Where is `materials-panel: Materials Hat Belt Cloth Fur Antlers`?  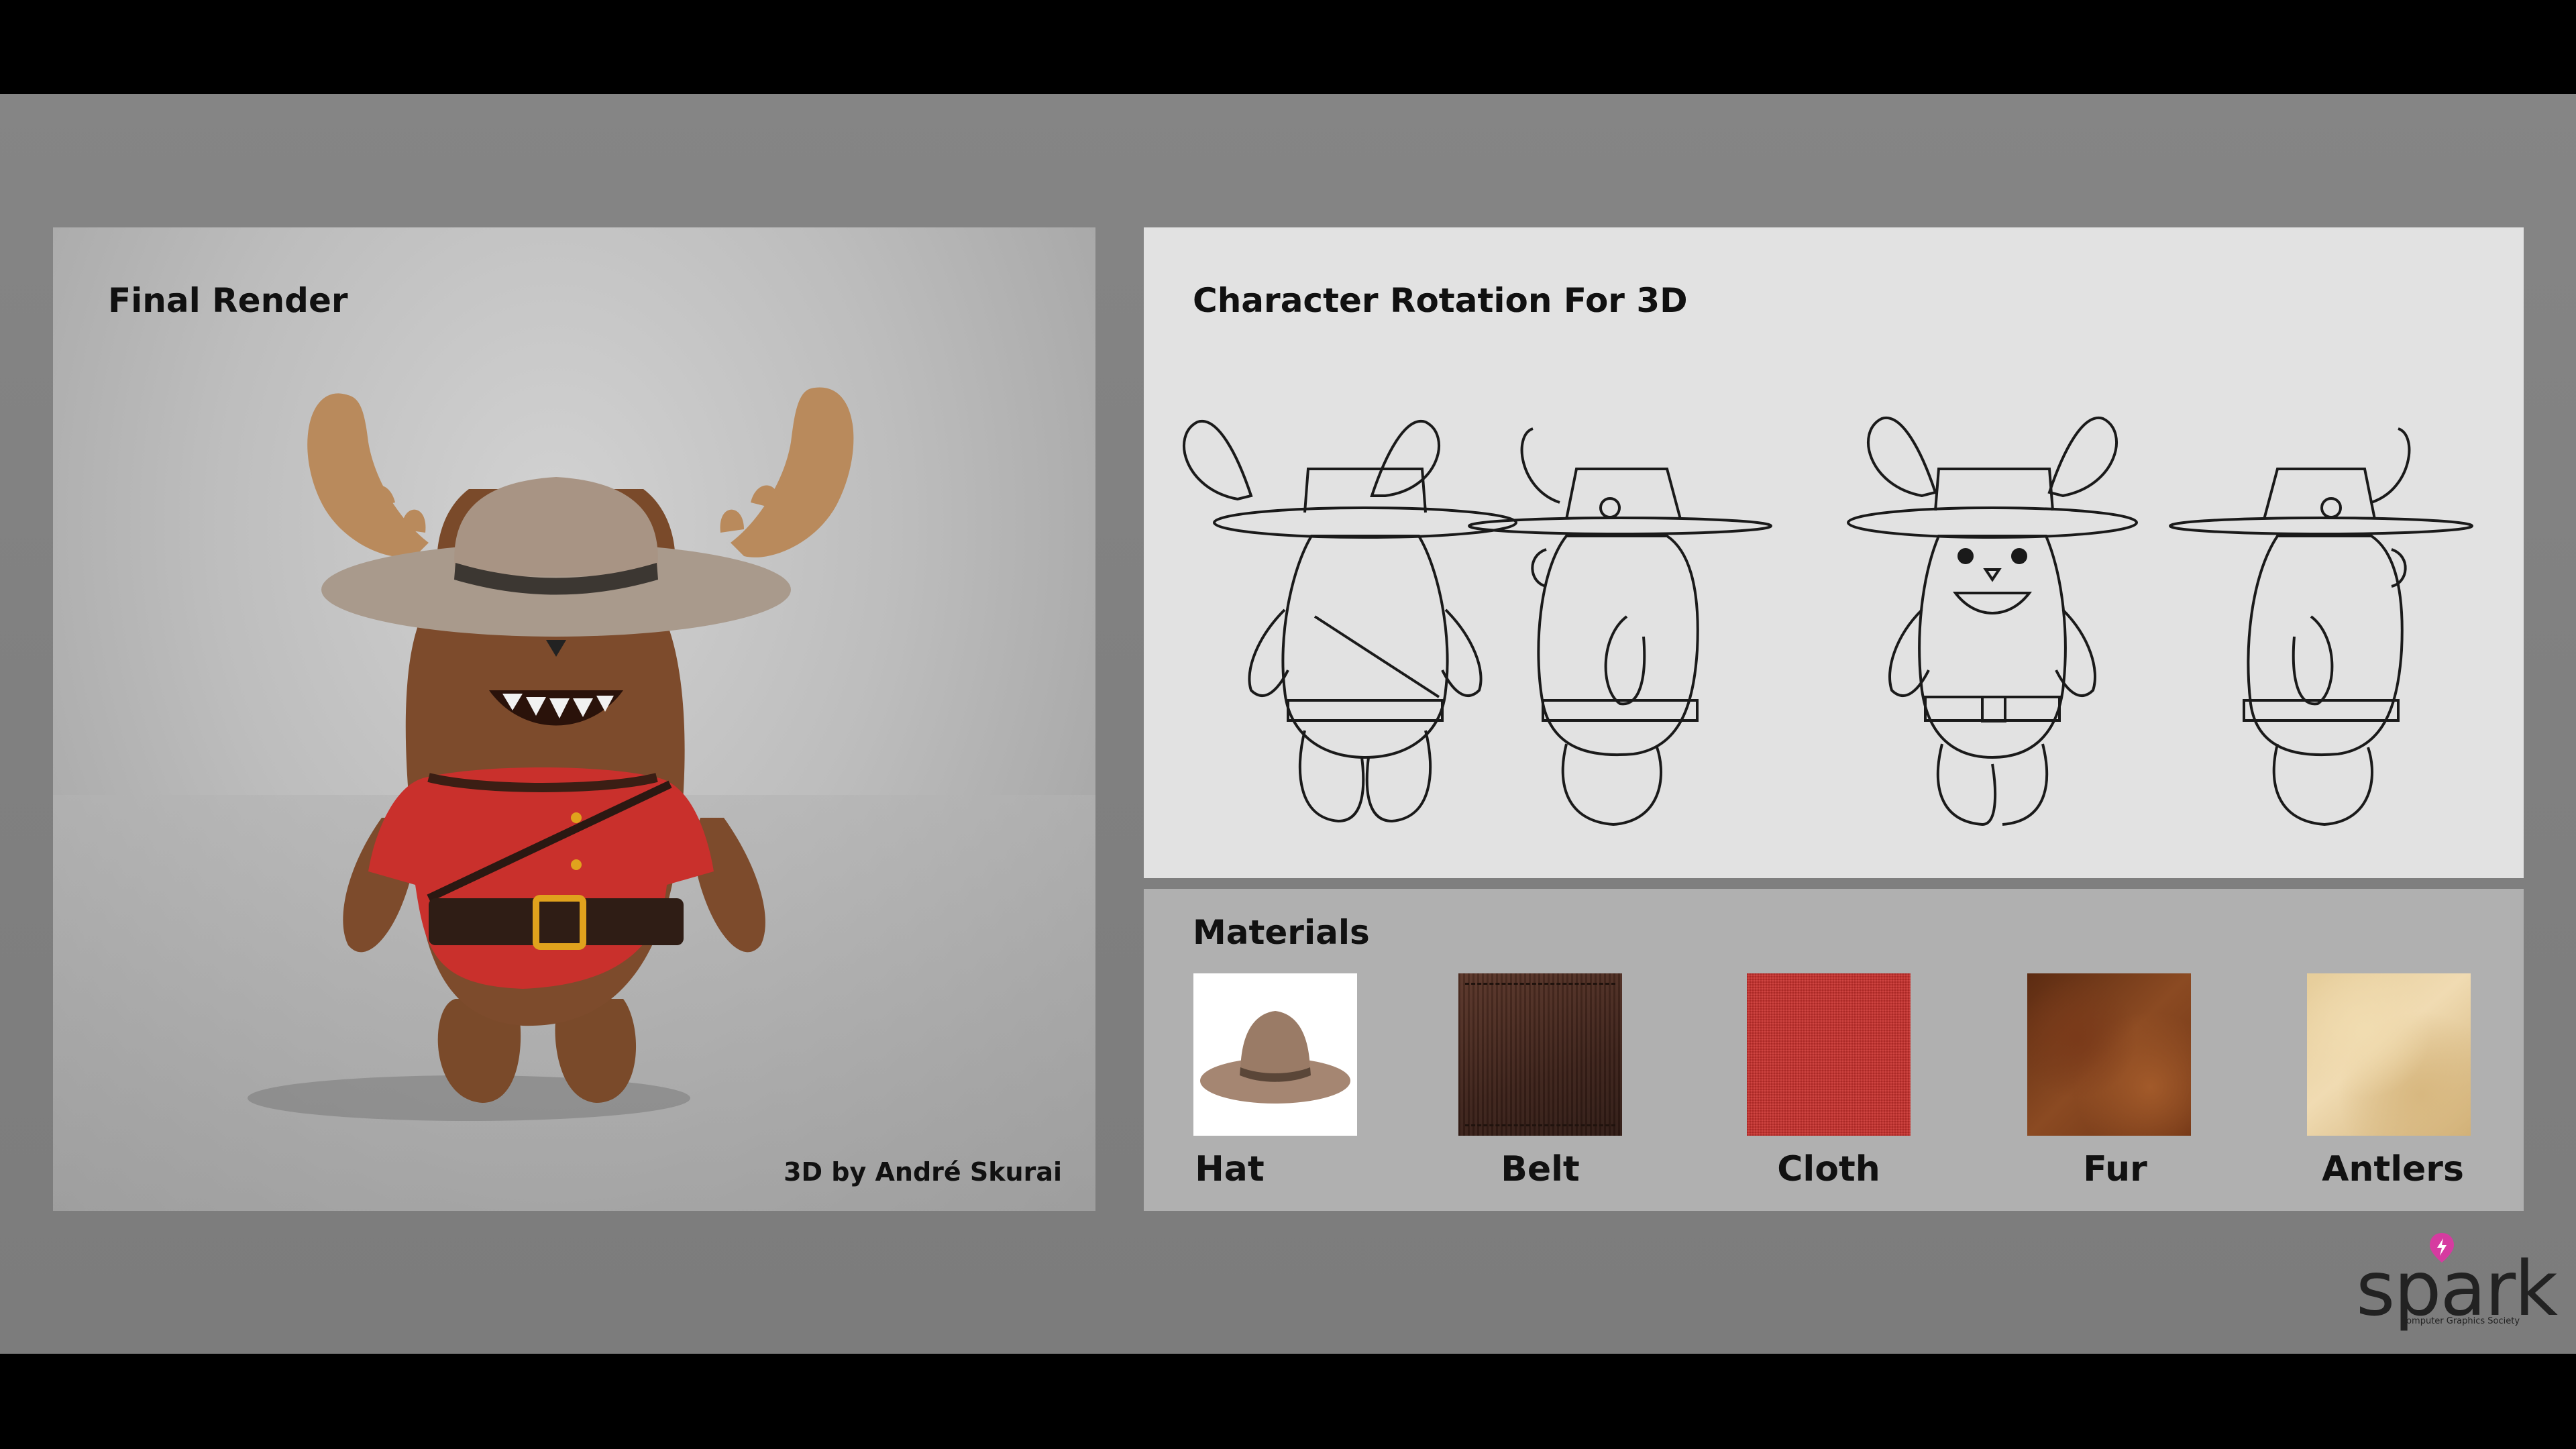 materials-panel: Materials Hat Belt Cloth Fur Antlers is located at coordinates (1834, 1050).